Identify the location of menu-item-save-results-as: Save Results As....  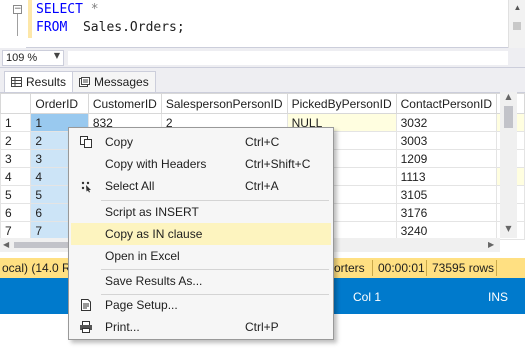
(201, 281).